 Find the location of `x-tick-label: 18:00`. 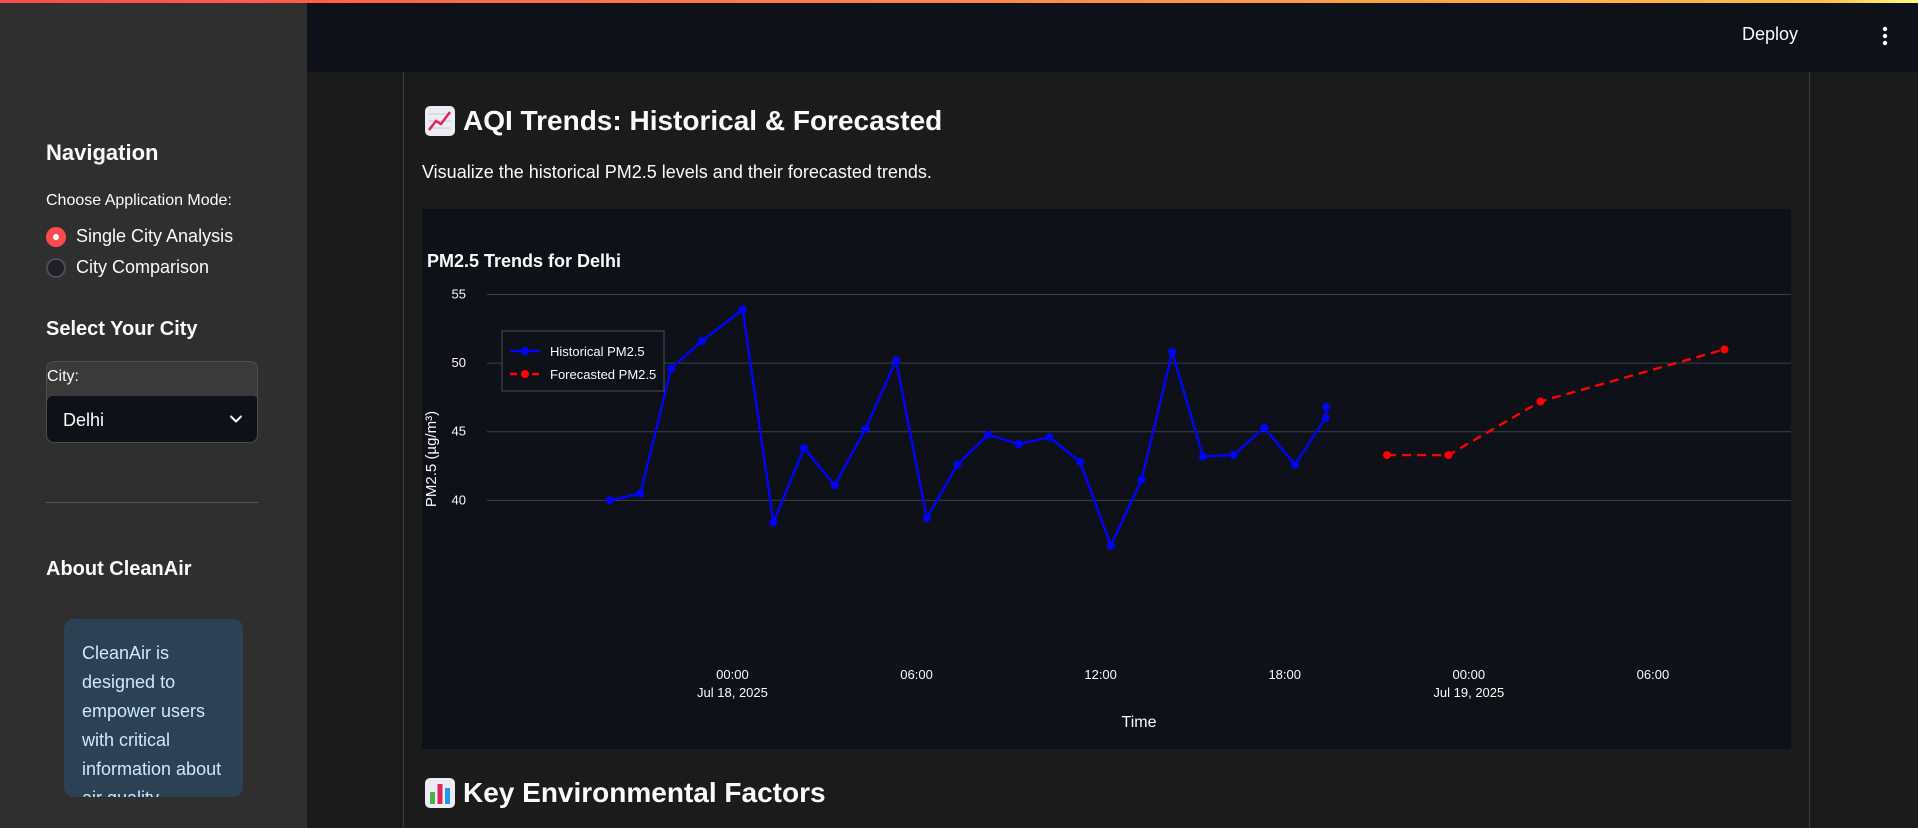

x-tick-label: 18:00 is located at coordinates (1284, 674).